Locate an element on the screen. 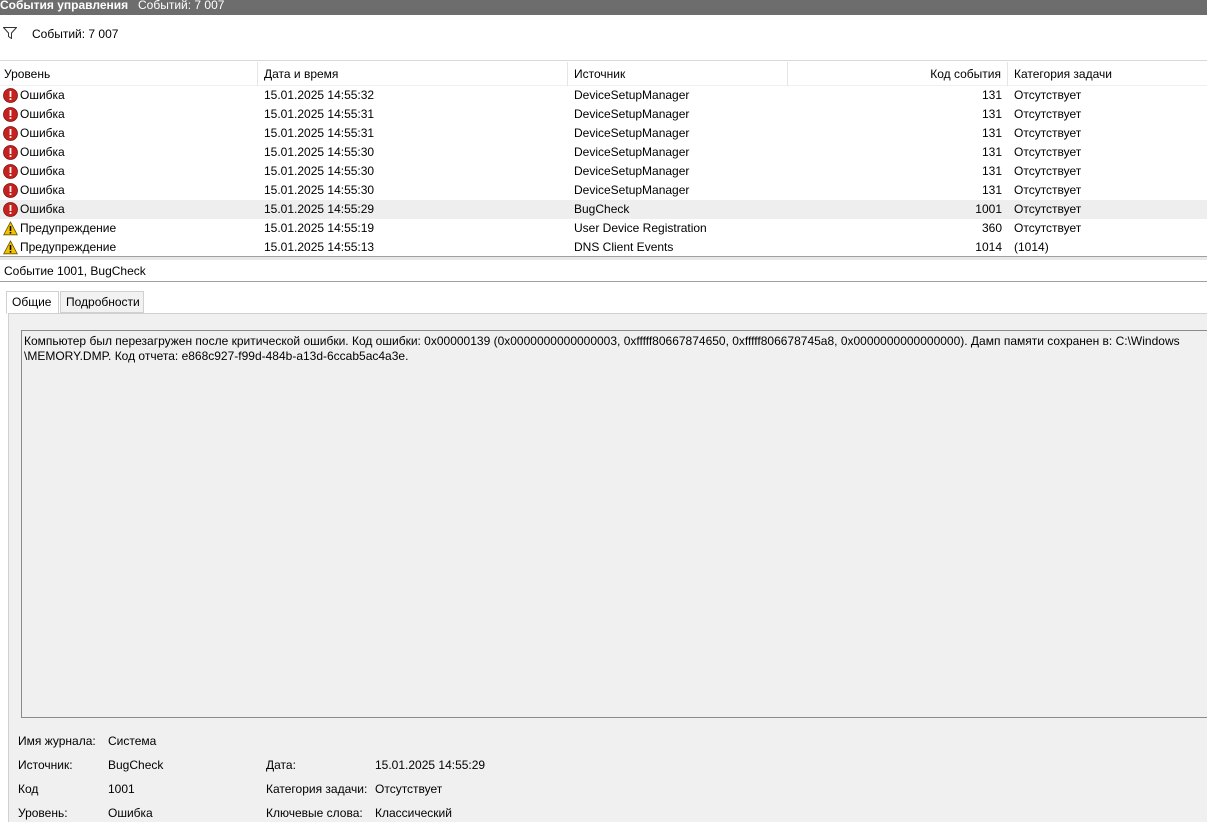  tab-details: Подробности is located at coordinates (102, 302).